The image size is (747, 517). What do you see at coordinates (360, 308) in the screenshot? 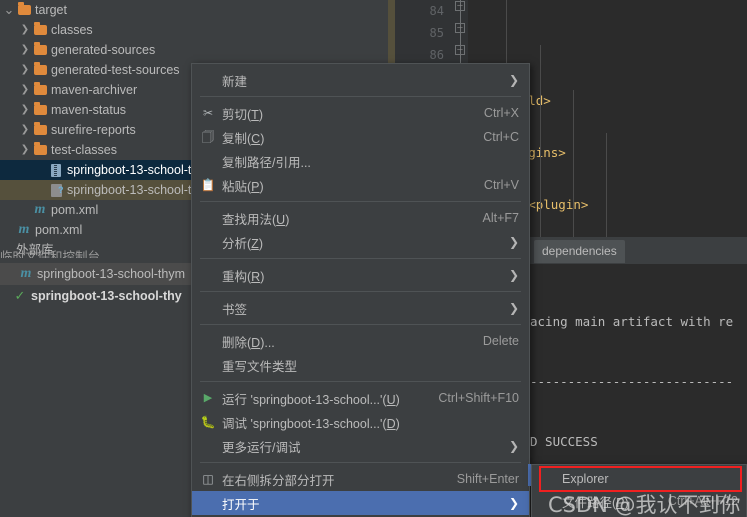
I see `menu-item-bookmarks: 书签 ❯` at bounding box center [360, 308].